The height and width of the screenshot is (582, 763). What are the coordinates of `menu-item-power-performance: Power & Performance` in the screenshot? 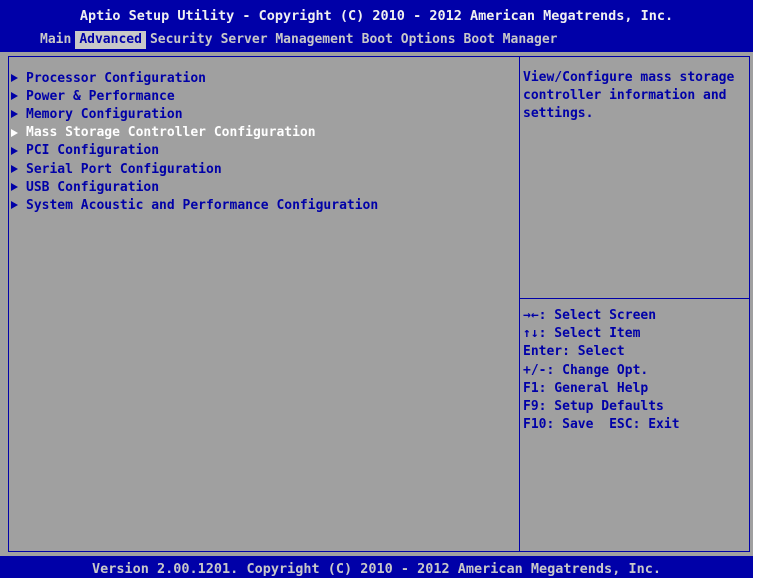 It's located at (194, 96).